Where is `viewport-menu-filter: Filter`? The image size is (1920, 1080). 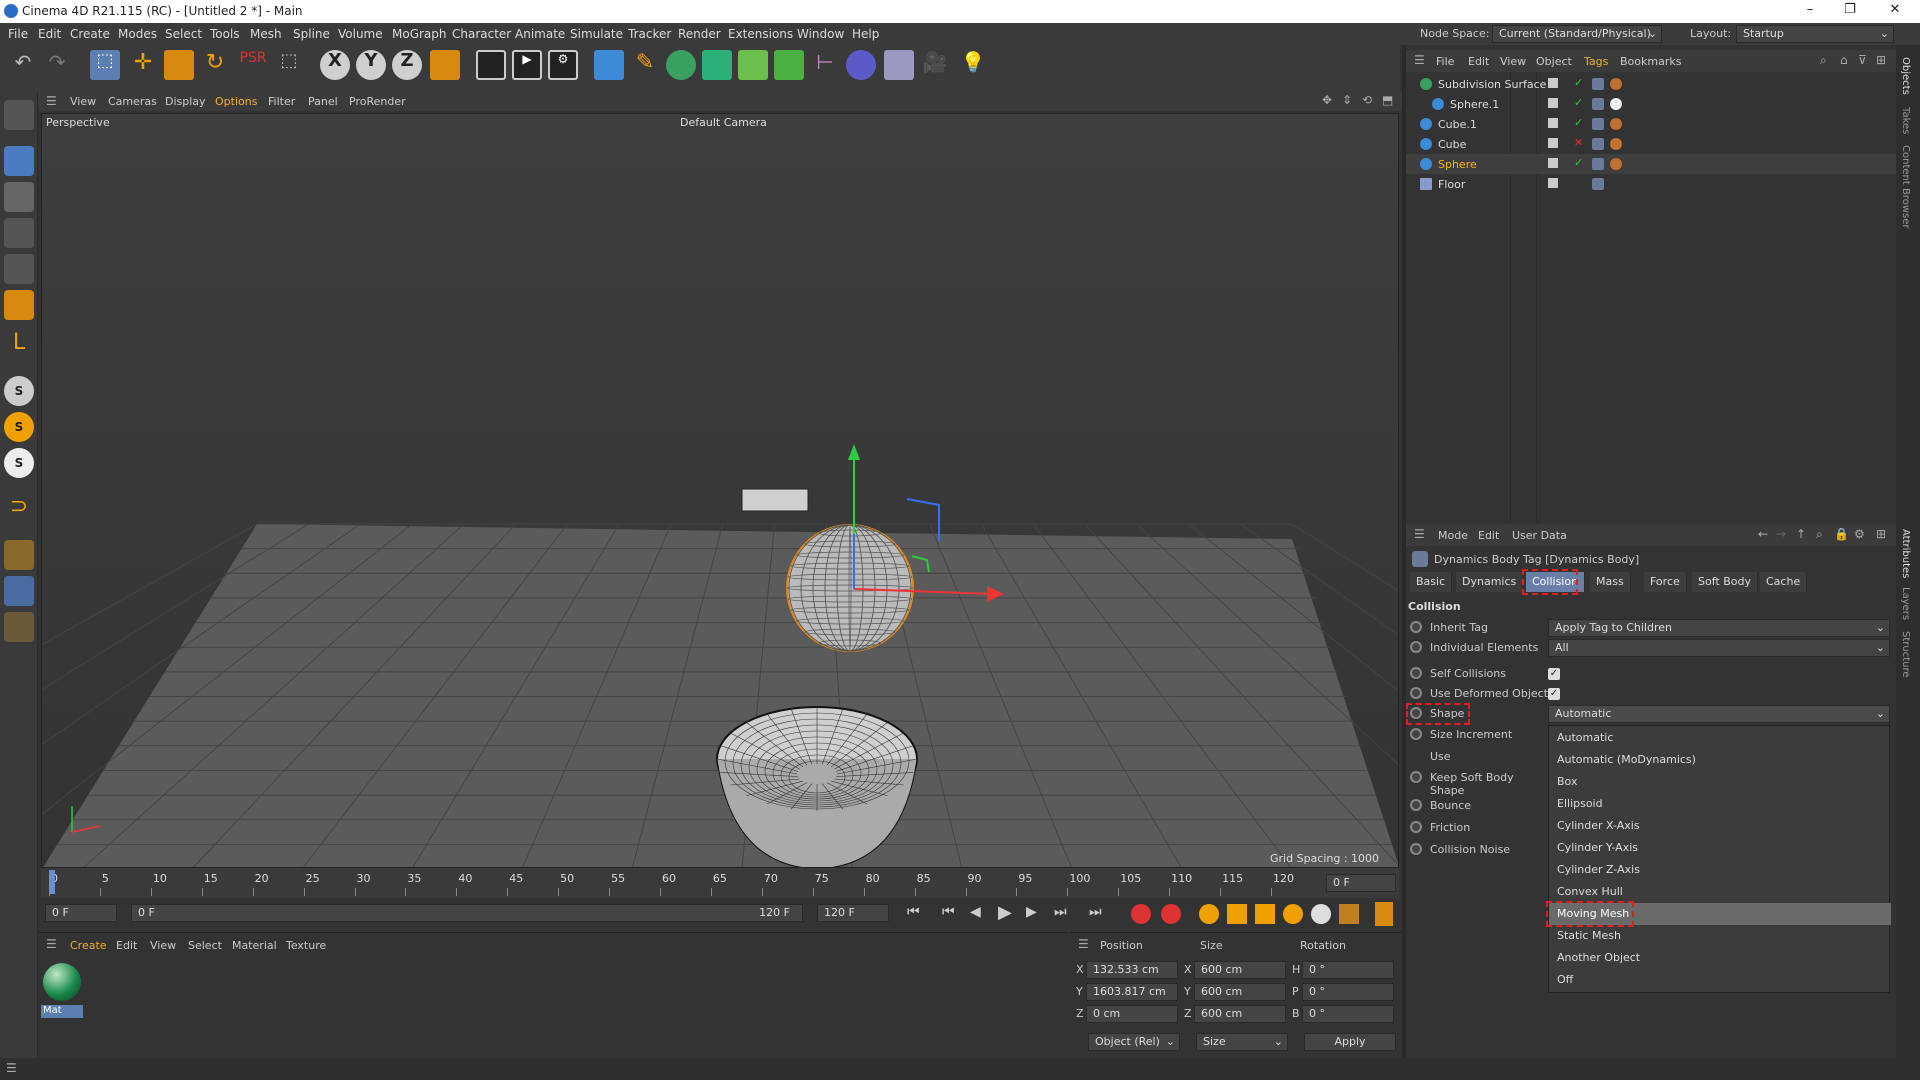
viewport-menu-filter: Filter is located at coordinates (281, 101).